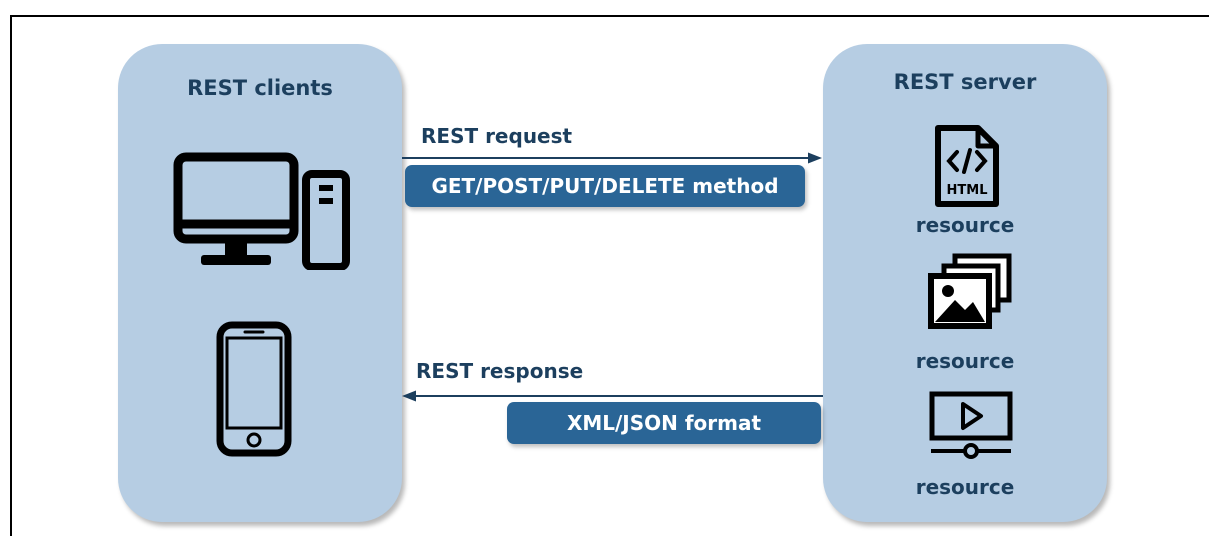 The height and width of the screenshot is (536, 1209). I want to click on frame-border-top, so click(609, 16).